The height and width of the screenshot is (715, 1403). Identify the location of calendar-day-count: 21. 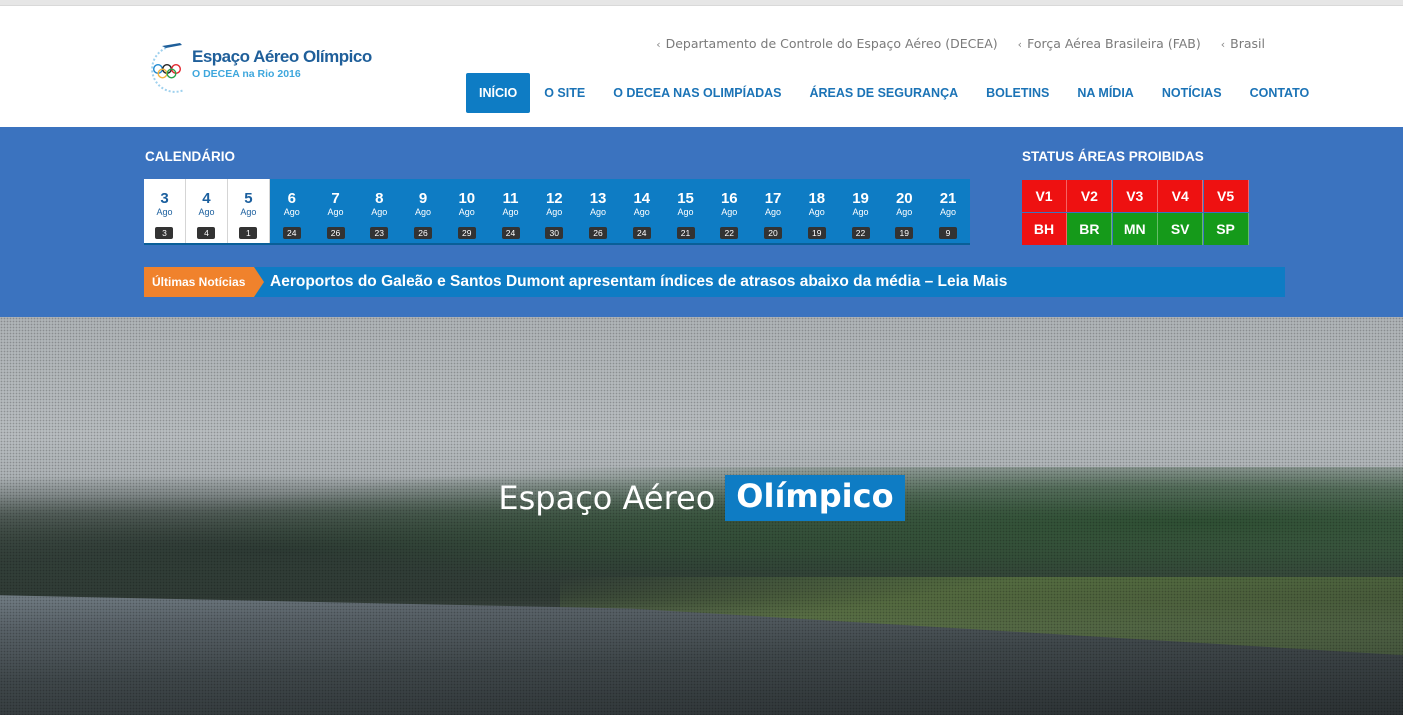
(685, 233).